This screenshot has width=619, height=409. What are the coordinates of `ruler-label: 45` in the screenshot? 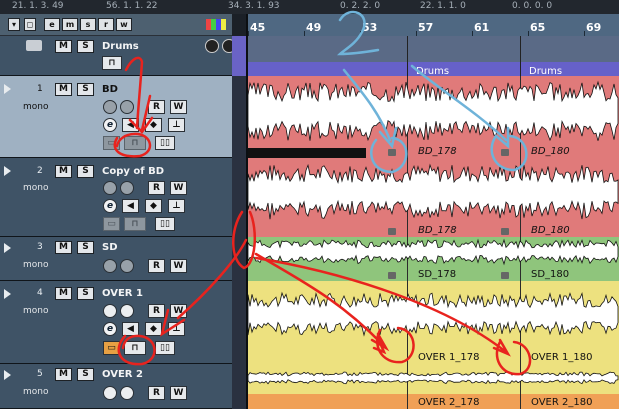 It's located at (258, 27).